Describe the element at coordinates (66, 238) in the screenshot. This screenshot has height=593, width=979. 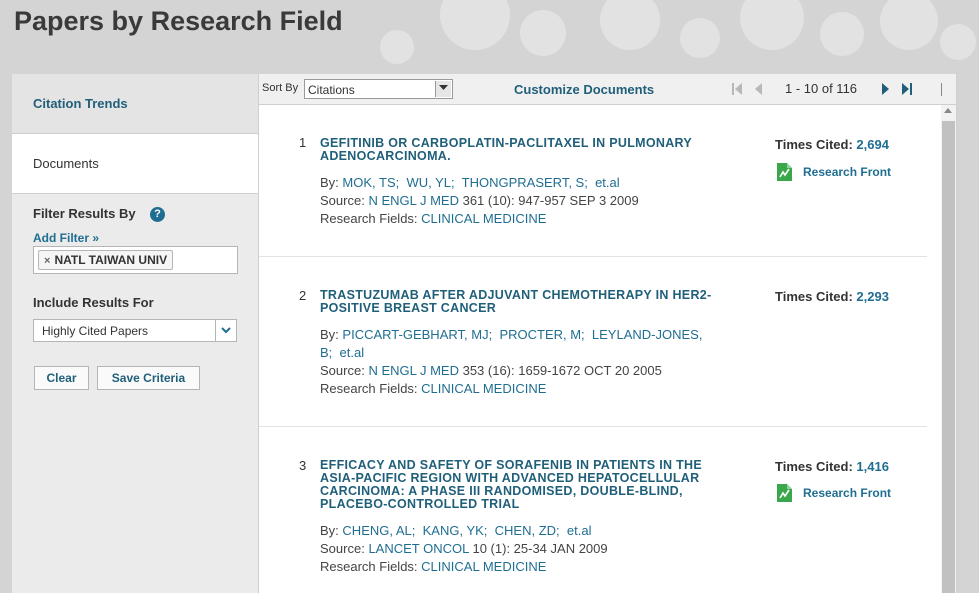
I see `add-filter-link: Add Filter »` at that location.